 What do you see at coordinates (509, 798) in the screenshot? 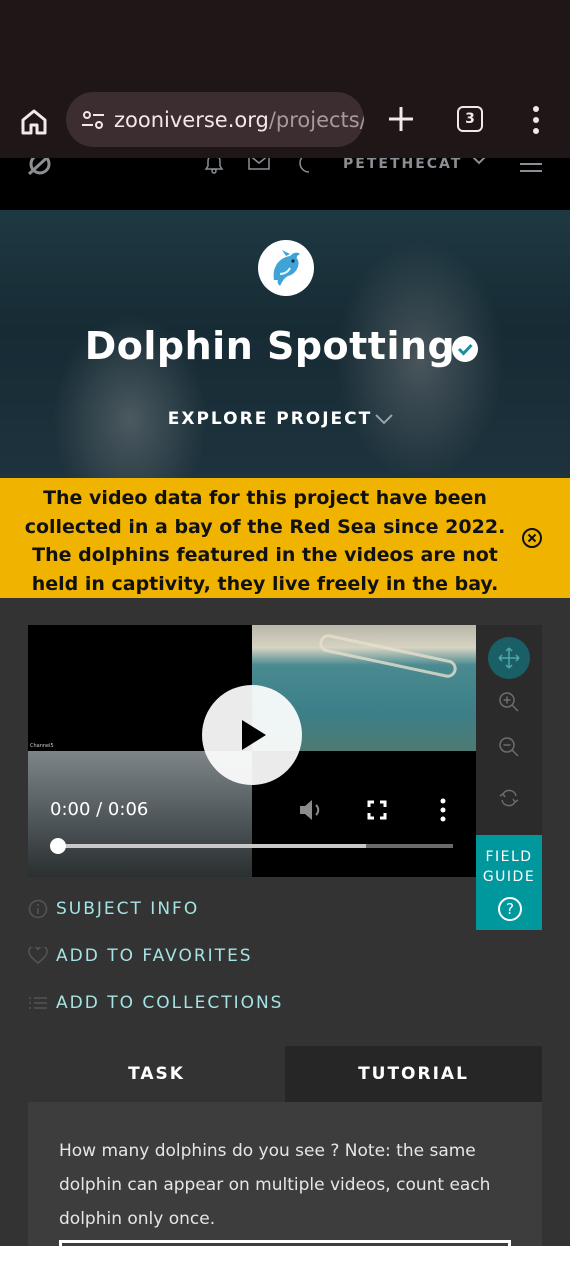
I see `rotate-icon` at bounding box center [509, 798].